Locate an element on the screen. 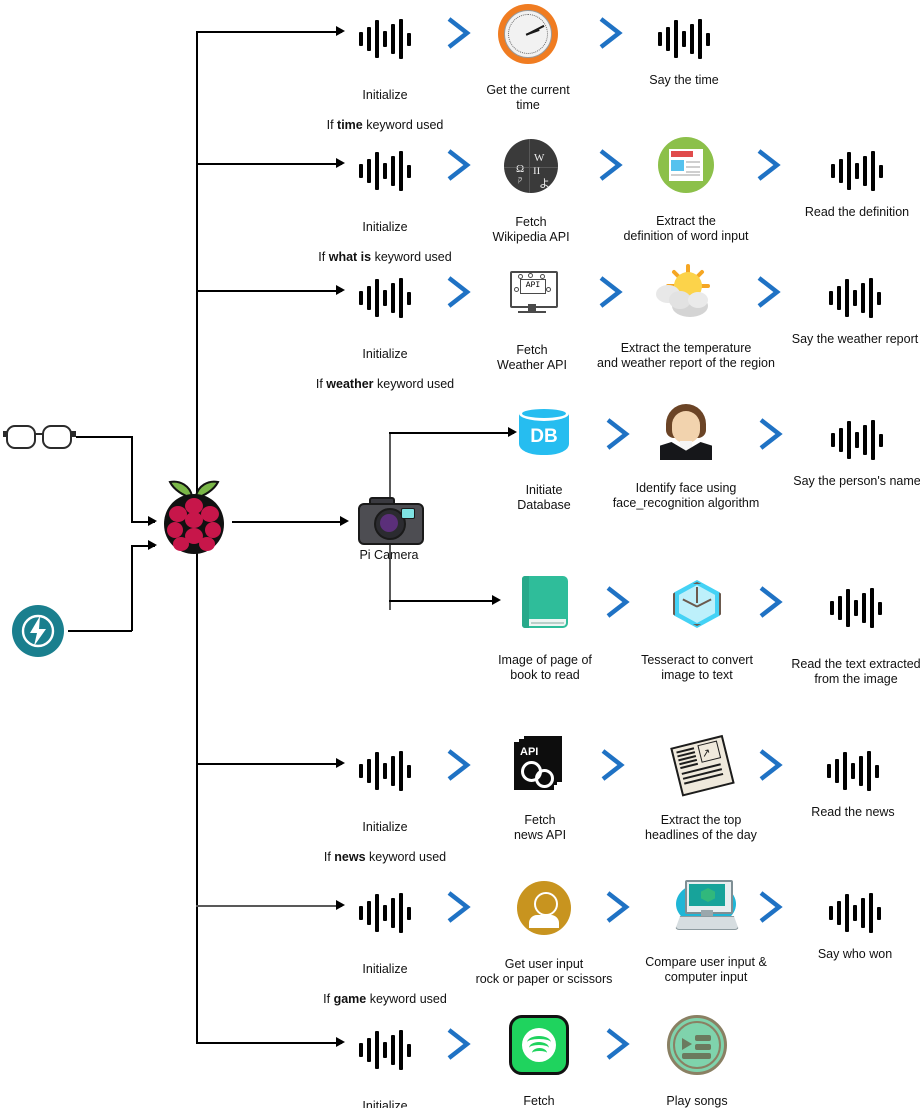 This screenshot has width=920, height=1108. raspberry-pi-node is located at coordinates (194, 518).